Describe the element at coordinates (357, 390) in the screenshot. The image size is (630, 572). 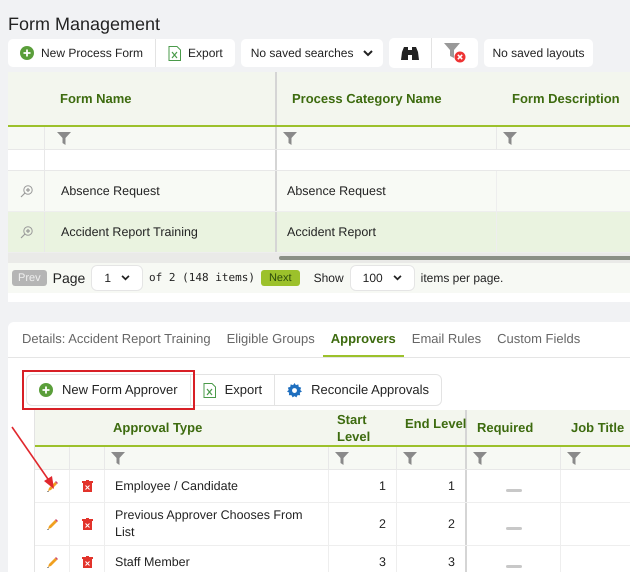
I see `toolbar-button: Reconcile Approvals` at that location.